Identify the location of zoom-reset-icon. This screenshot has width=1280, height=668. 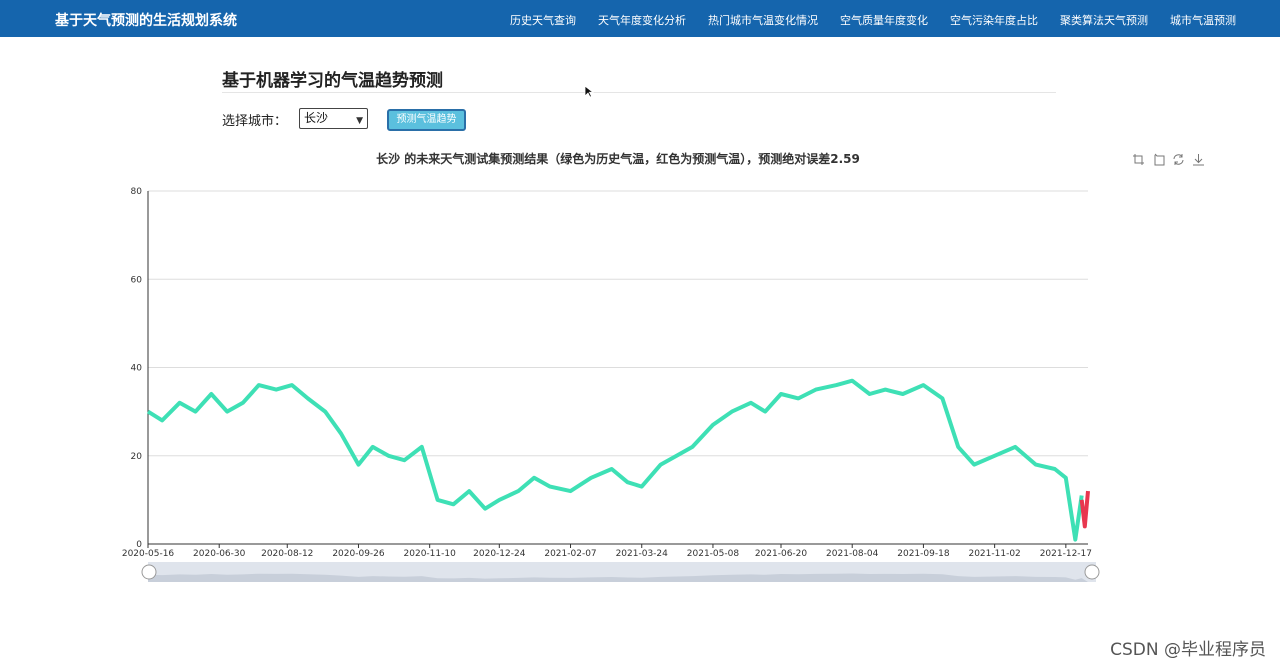
(1158, 158).